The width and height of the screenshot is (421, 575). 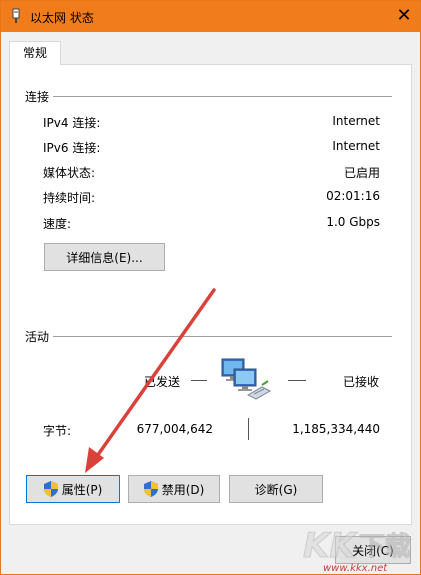 I want to click on duration-label: 持续时间:, so click(x=69, y=198).